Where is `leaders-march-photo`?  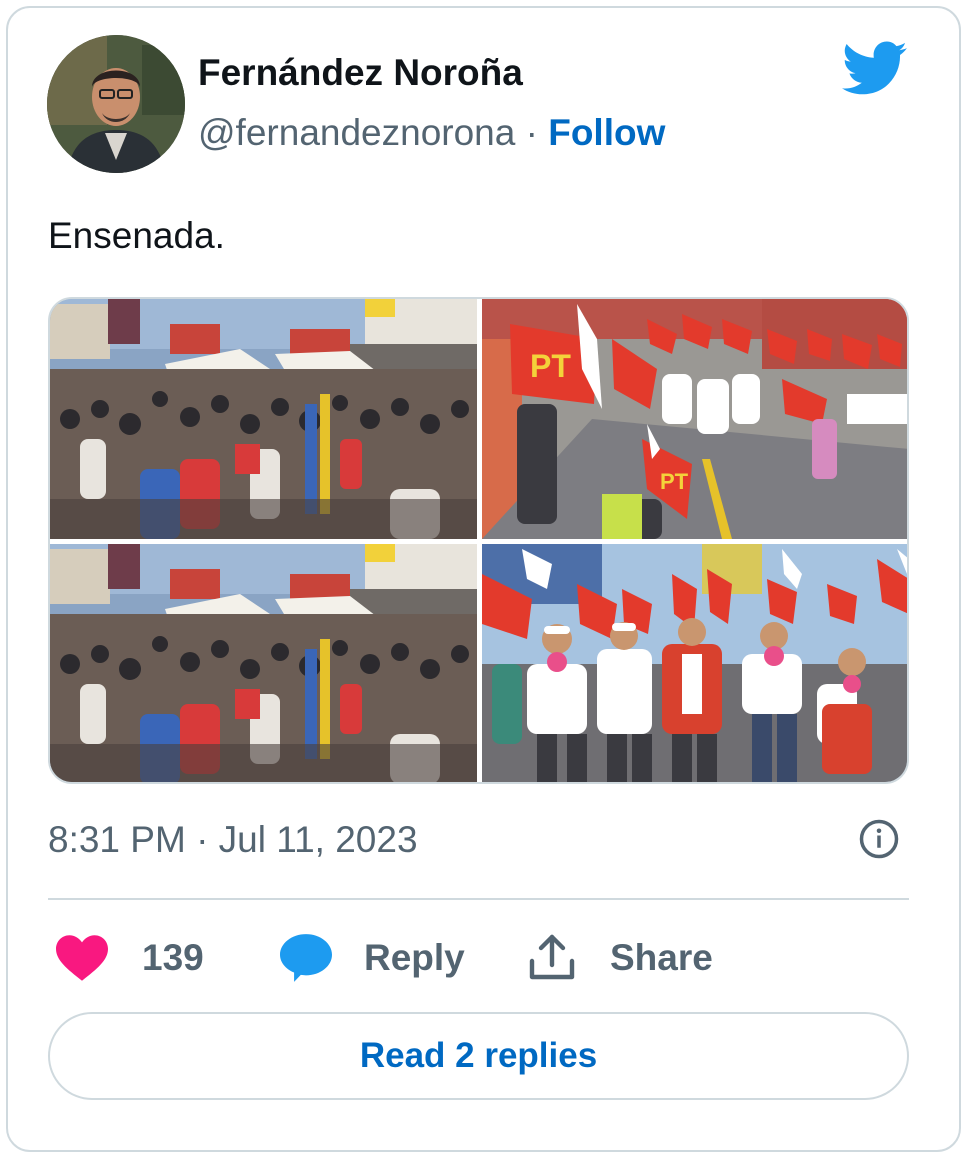 leaders-march-photo is located at coordinates (694, 663).